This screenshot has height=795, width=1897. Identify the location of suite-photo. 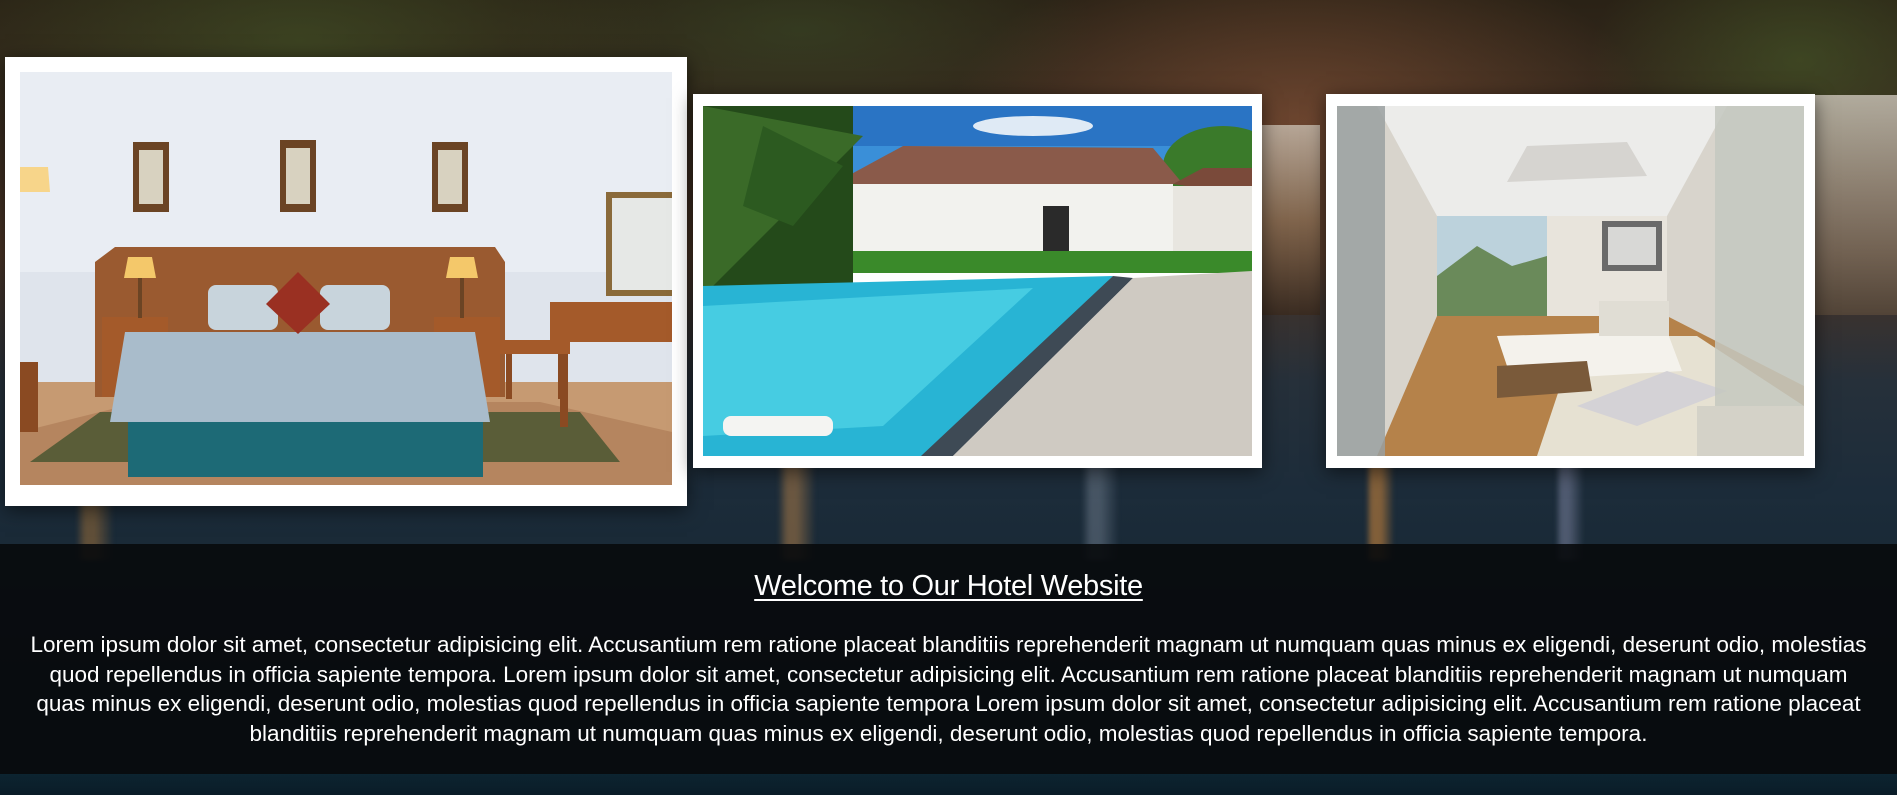
(1570, 281).